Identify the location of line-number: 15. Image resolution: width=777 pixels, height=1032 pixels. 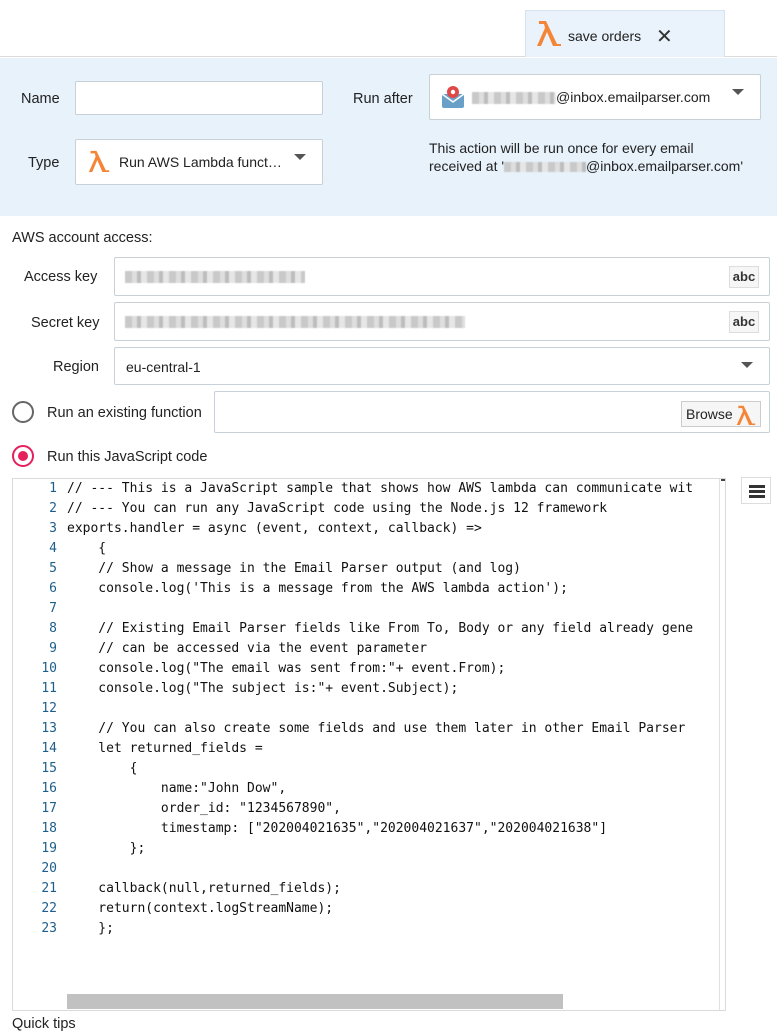
(49, 768).